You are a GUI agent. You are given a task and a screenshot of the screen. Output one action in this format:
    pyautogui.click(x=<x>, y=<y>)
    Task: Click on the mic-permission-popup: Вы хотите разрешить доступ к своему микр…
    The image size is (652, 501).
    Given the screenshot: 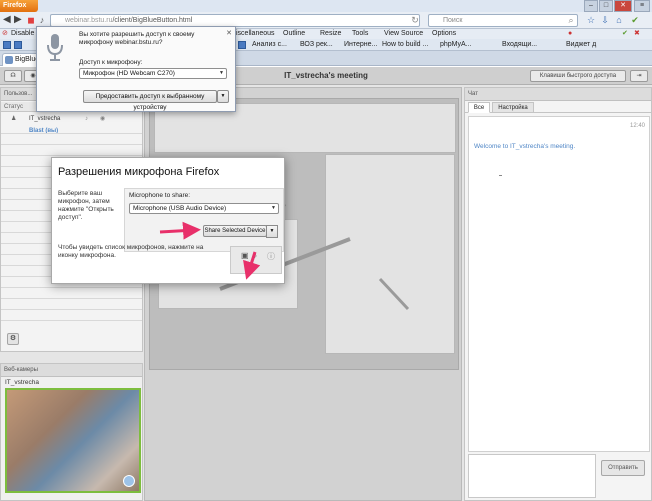 What is the action you would take?
    pyautogui.click(x=136, y=69)
    